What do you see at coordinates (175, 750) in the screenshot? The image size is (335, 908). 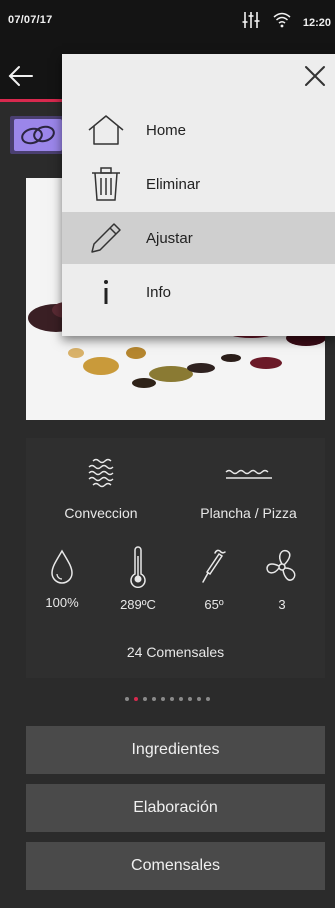 I see `ingredientes-button: Ingredientes` at bounding box center [175, 750].